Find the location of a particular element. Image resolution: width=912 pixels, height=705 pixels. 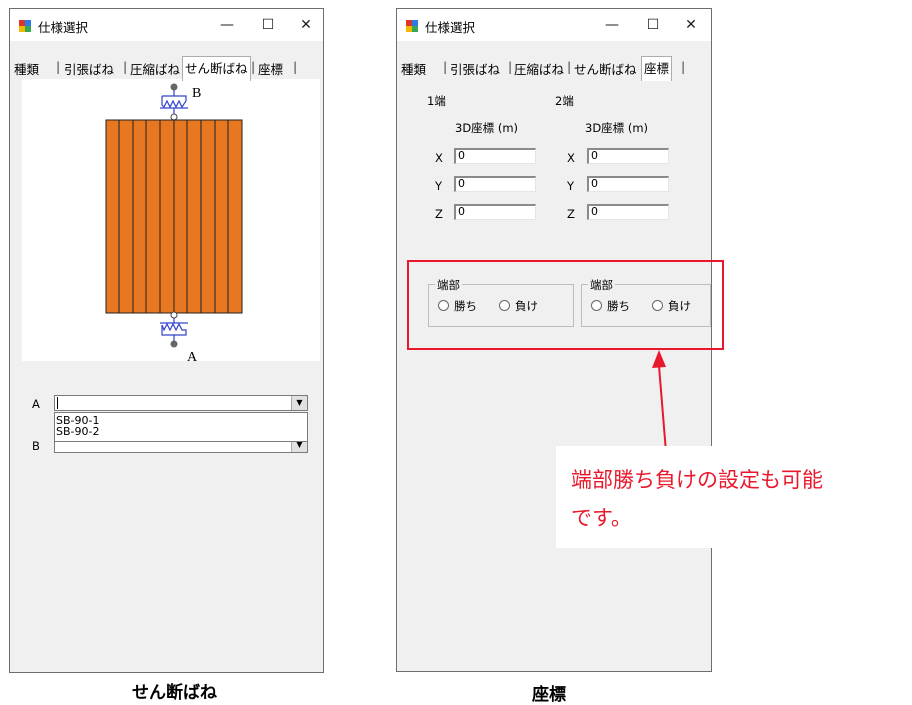

end1-subtitle: 3D座標 (m) is located at coordinates (487, 128).